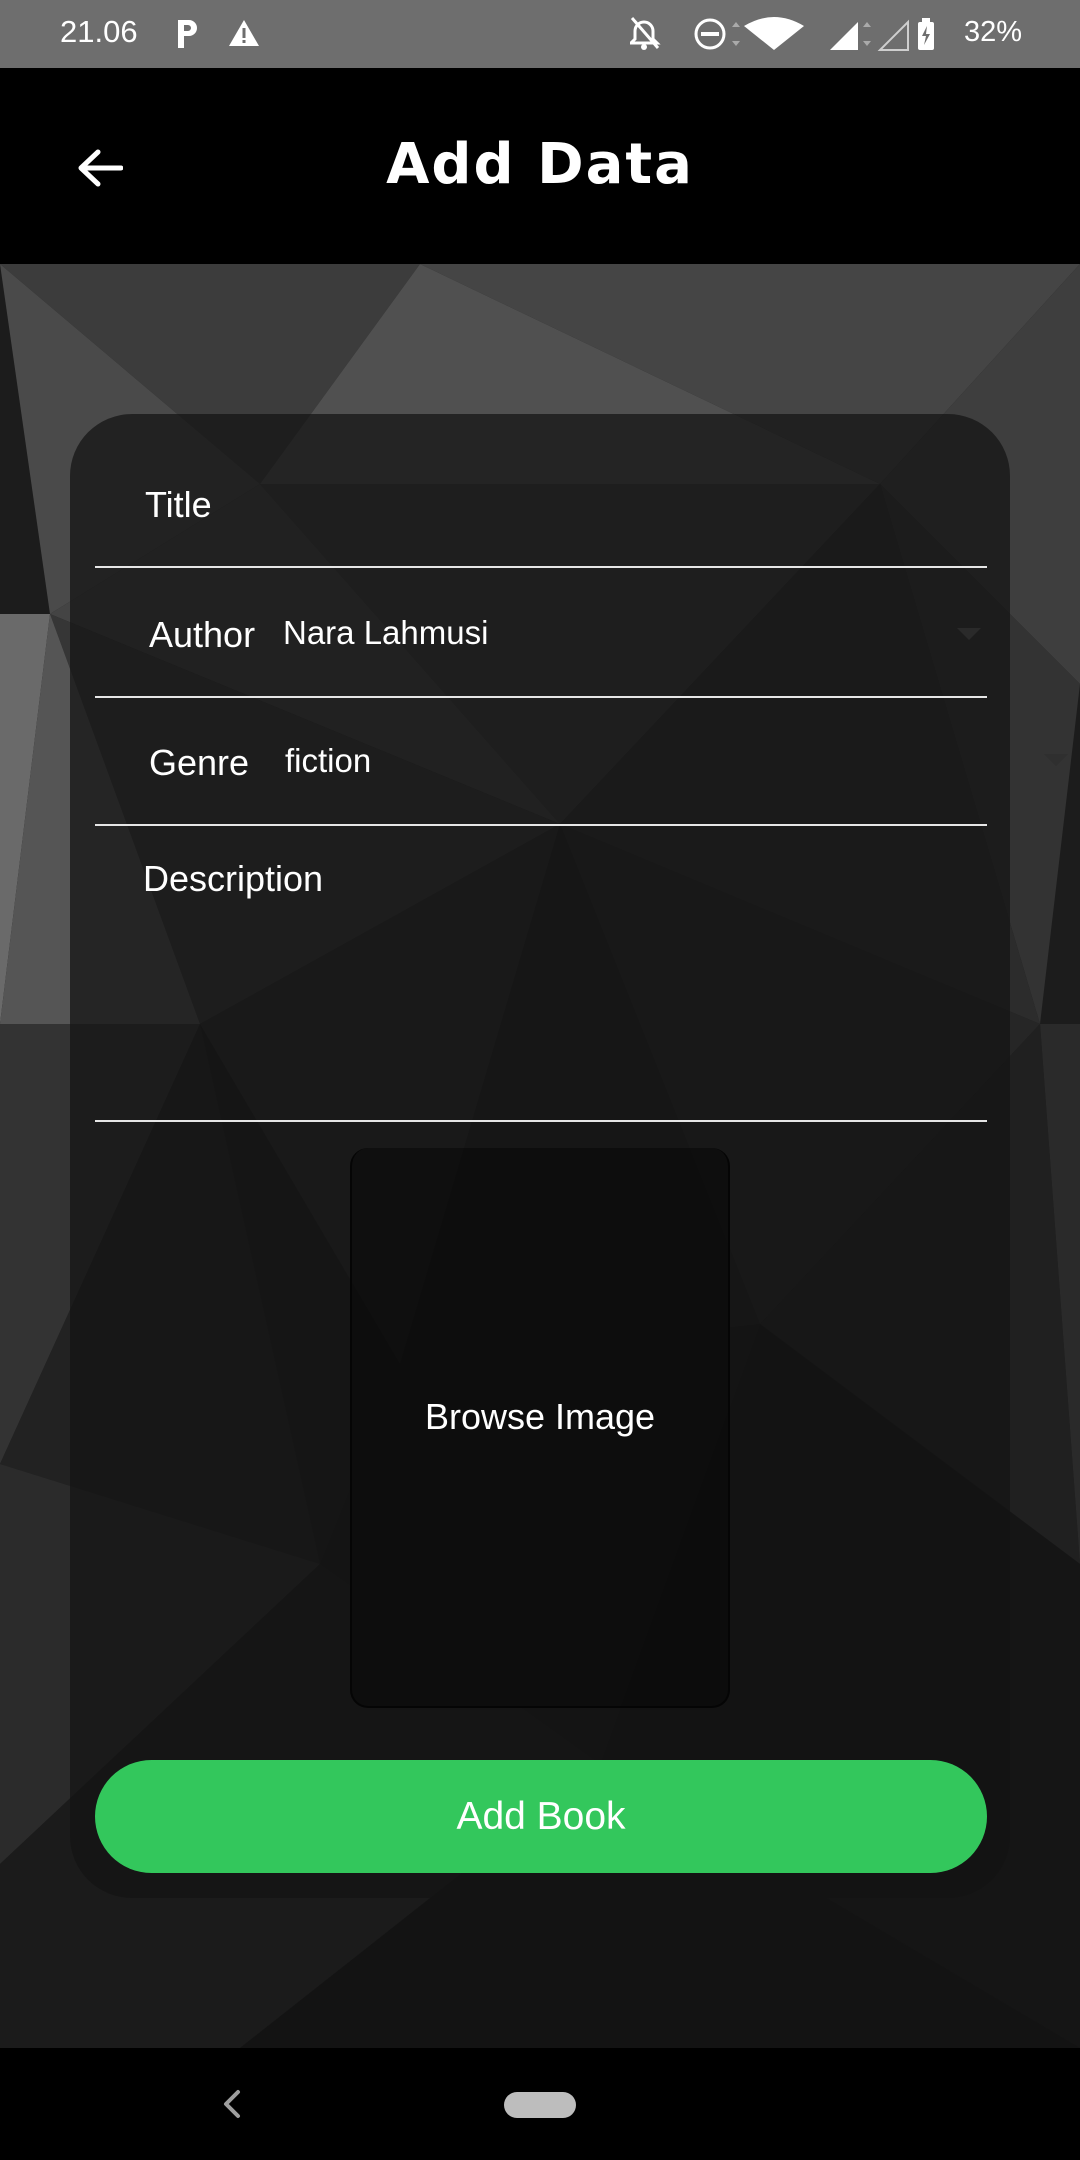  I want to click on warning-icon, so click(244, 33).